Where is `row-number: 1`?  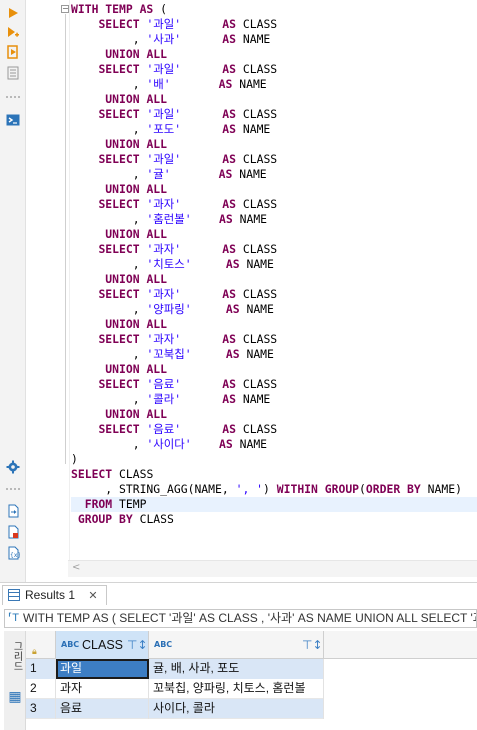 row-number: 1 is located at coordinates (41, 669).